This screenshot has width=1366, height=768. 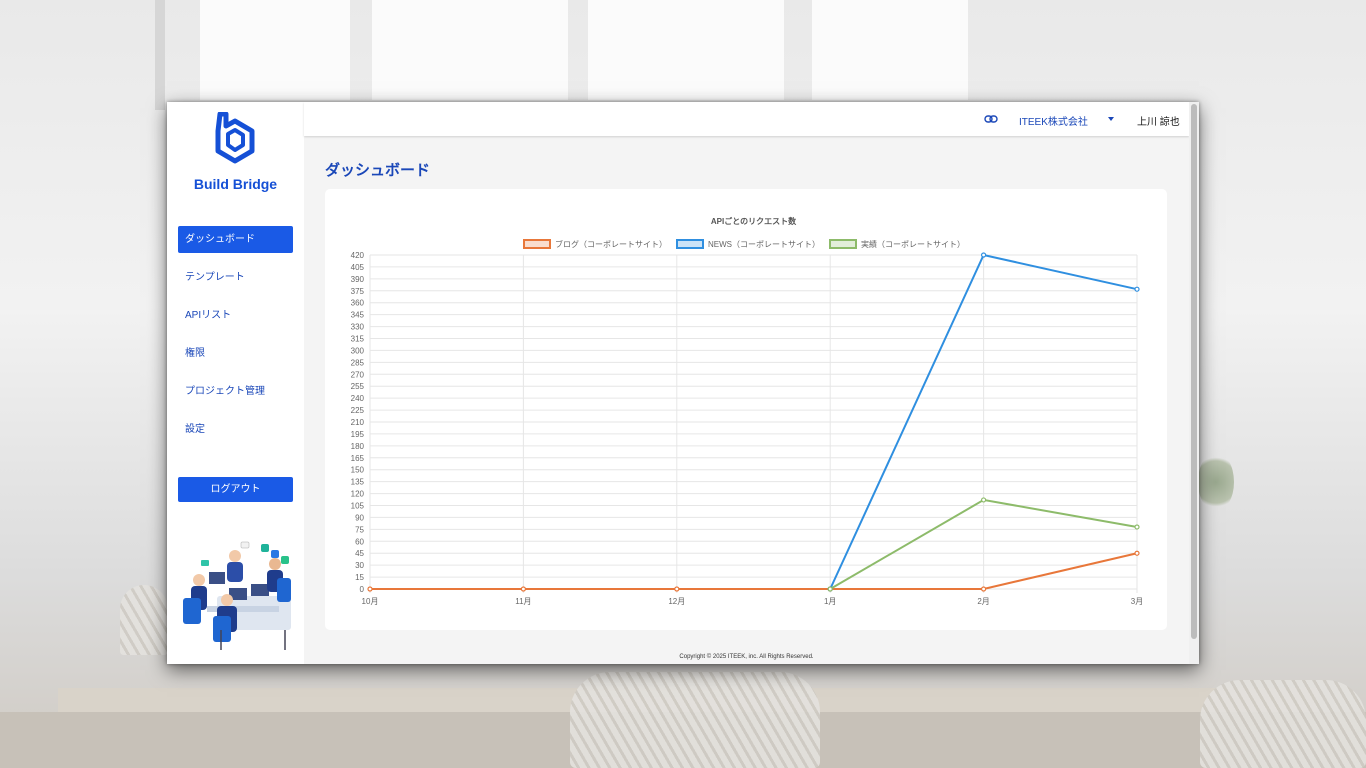 I want to click on x-tick-label: 1月, so click(x=830, y=601).